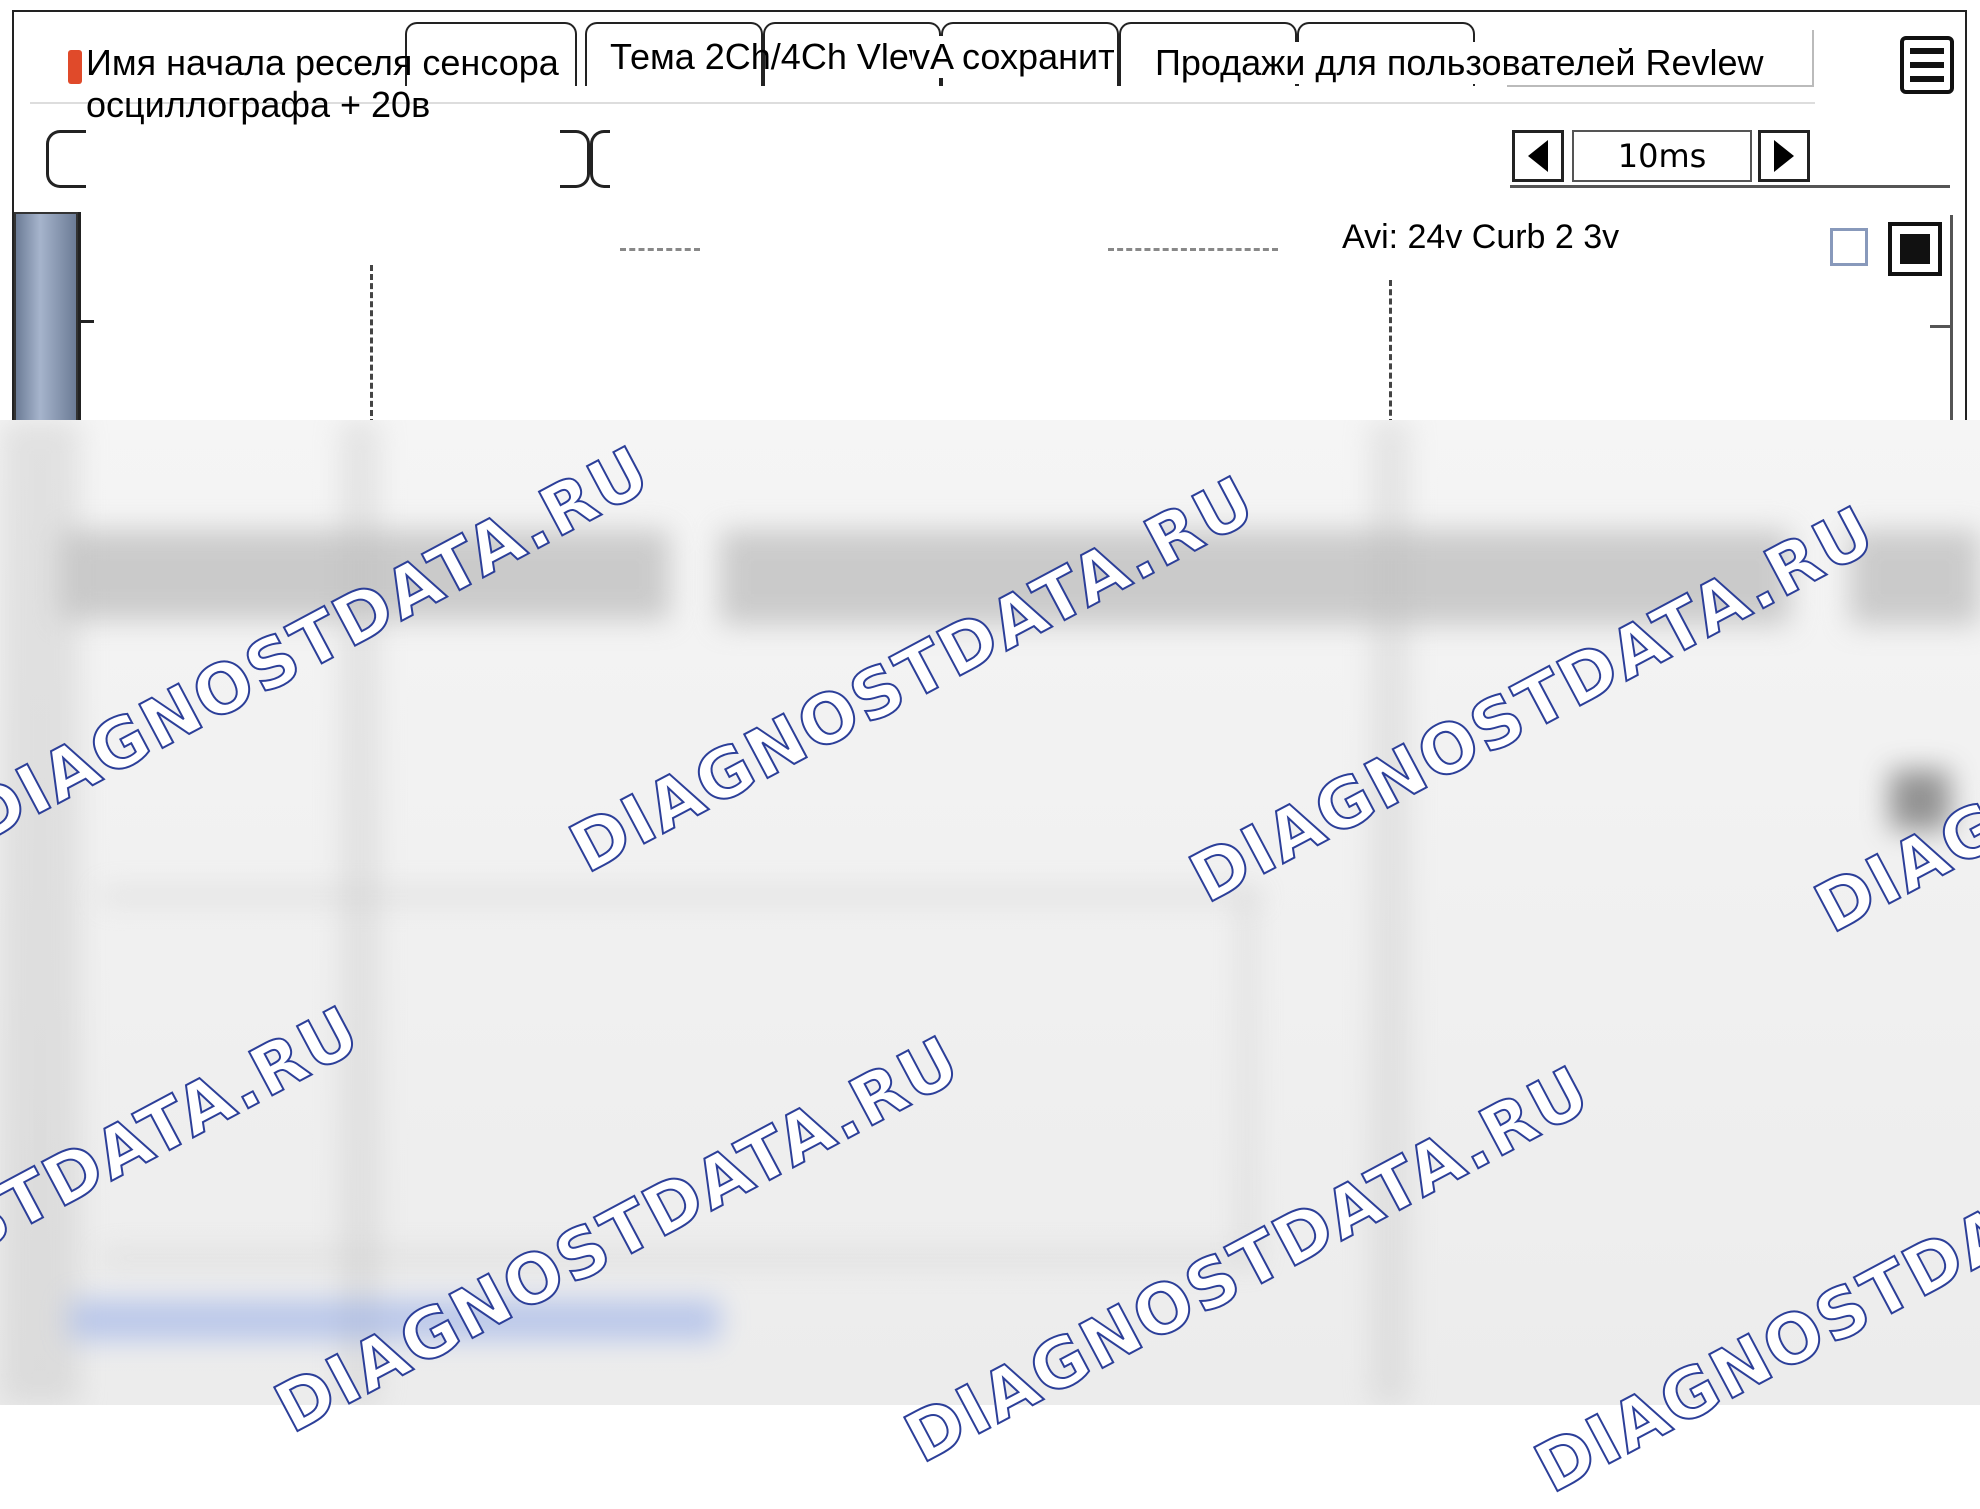 Image resolution: width=1980 pixels, height=1509 pixels. Describe the element at coordinates (66, 159) in the screenshot. I see `left-bracket-button` at that location.